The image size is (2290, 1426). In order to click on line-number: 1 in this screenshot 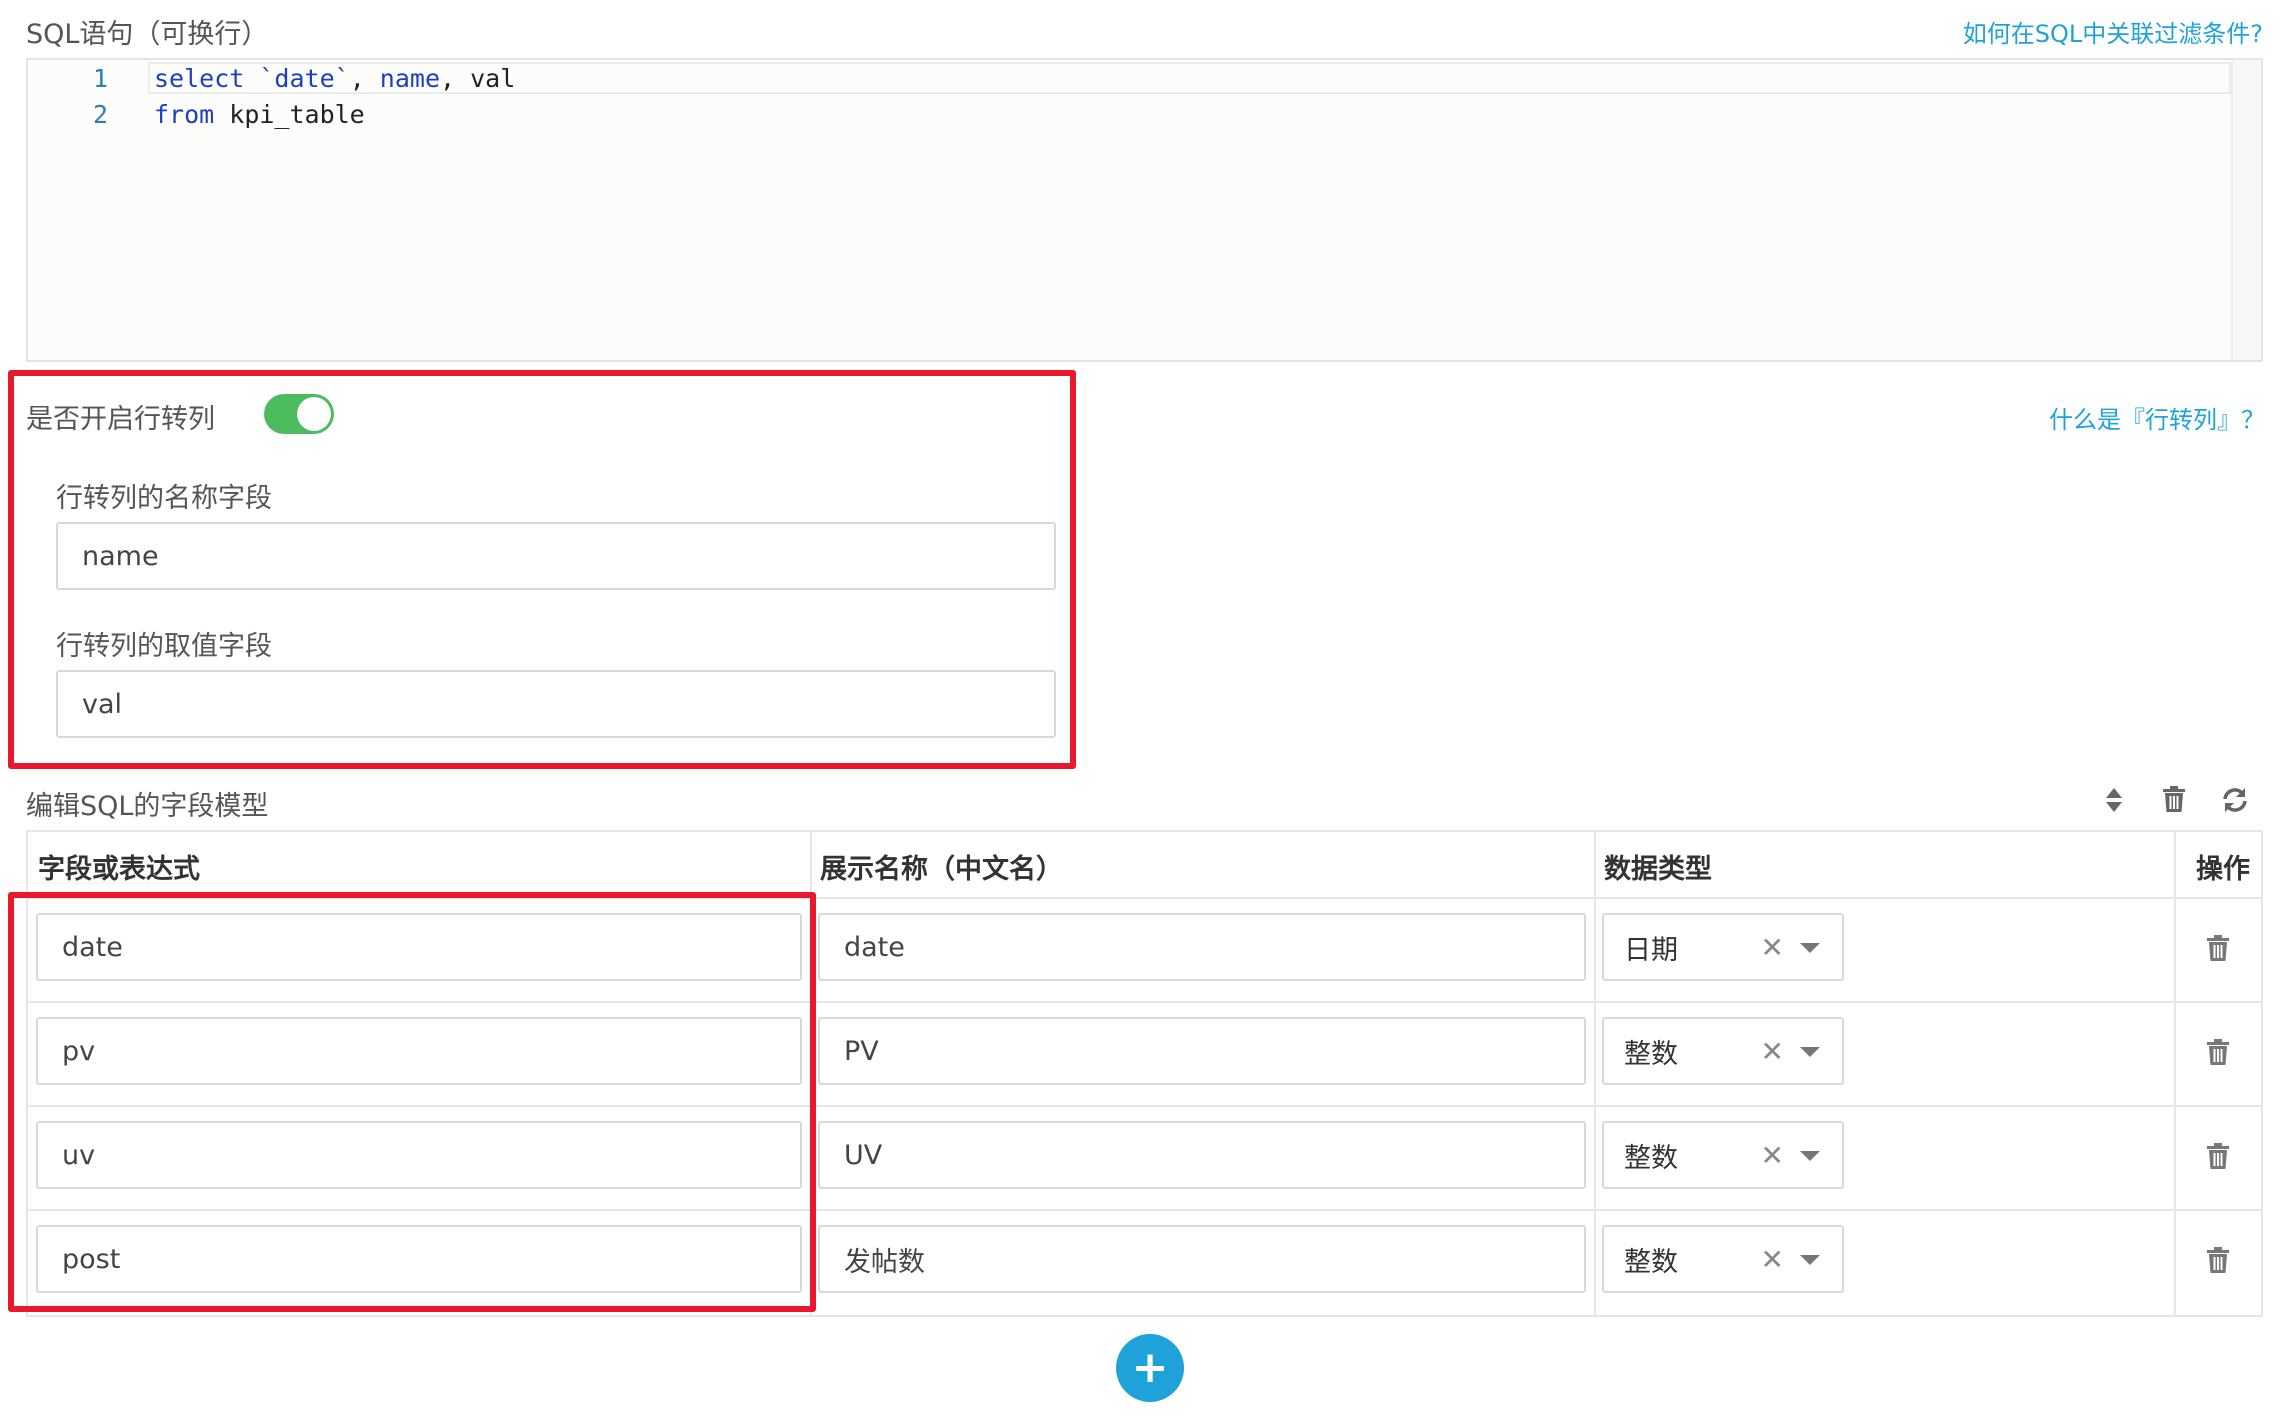, I will do `click(100, 78)`.